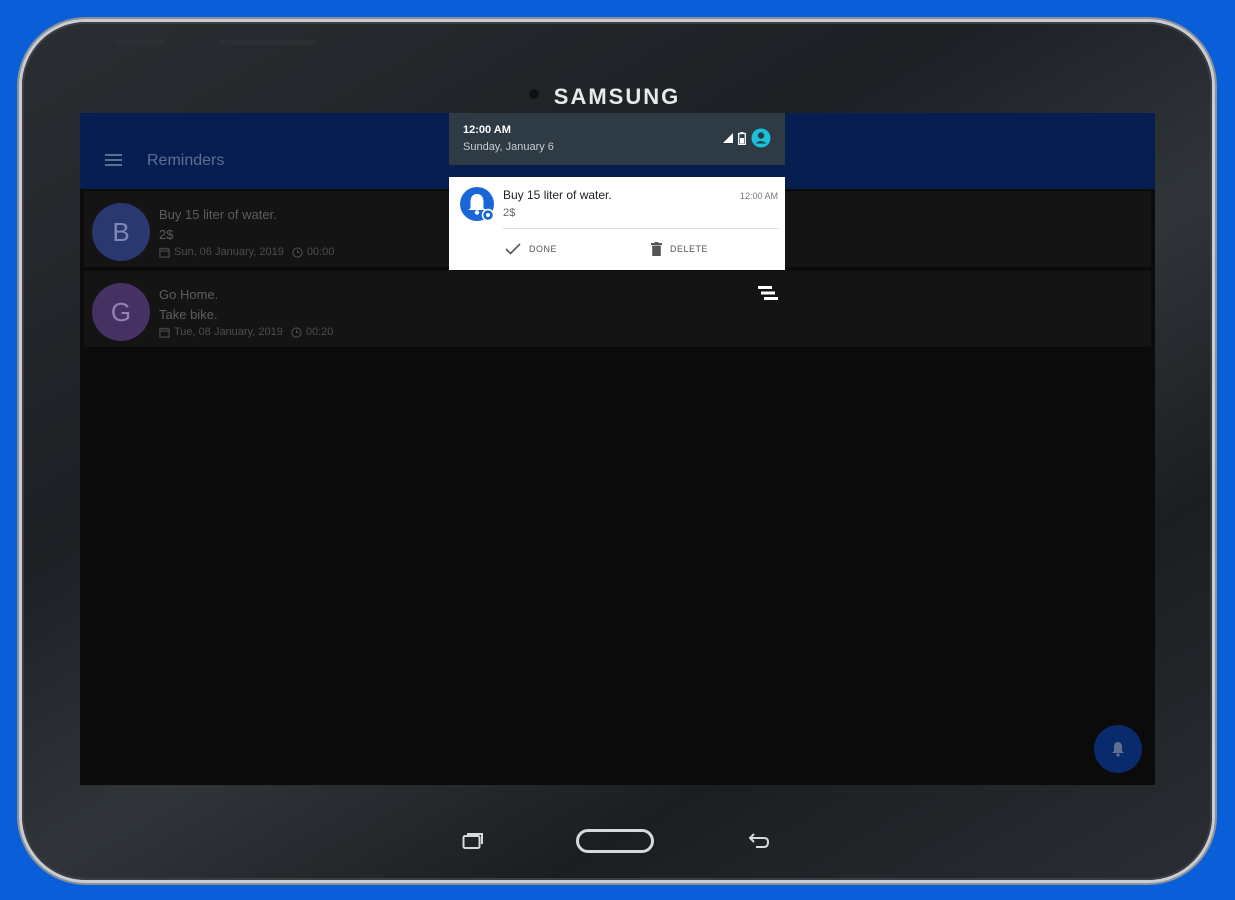 This screenshot has height=900, width=1235. Describe the element at coordinates (759, 841) in the screenshot. I see `back-icon` at that location.